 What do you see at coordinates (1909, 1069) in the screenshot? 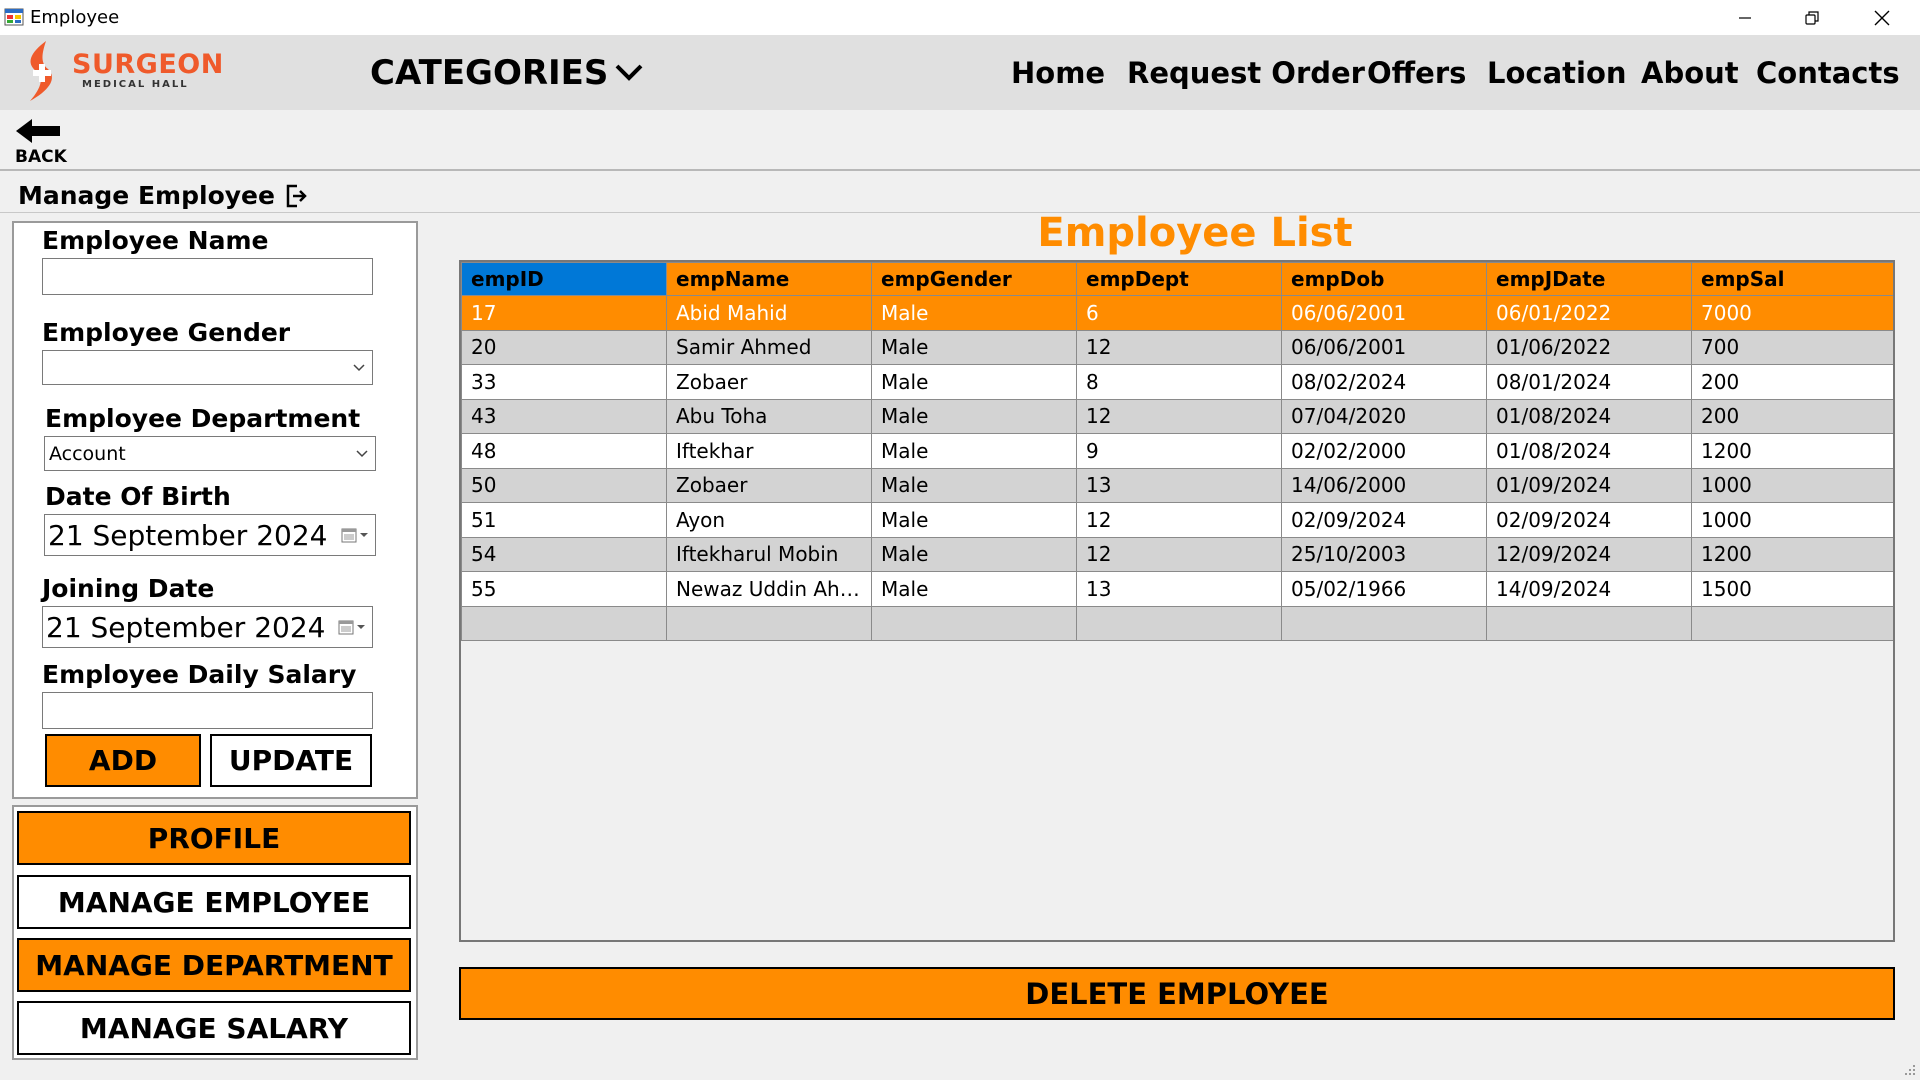
I see `resize-grip-icon` at bounding box center [1909, 1069].